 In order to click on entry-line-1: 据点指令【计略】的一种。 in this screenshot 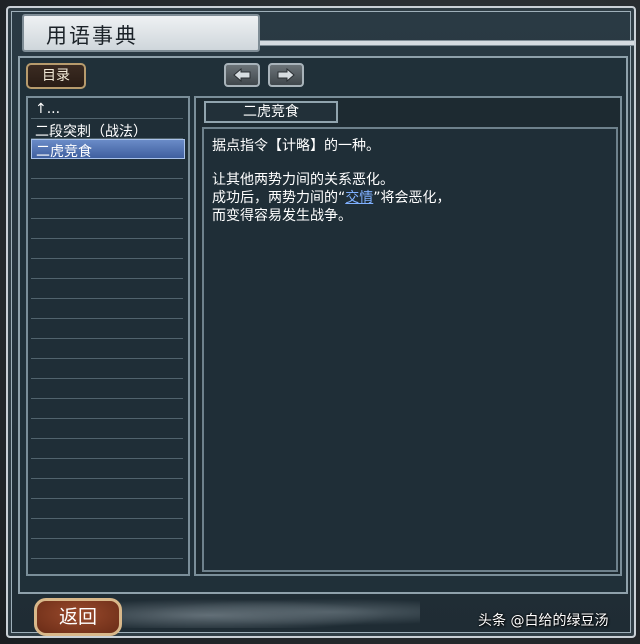, I will do `click(296, 146)`.